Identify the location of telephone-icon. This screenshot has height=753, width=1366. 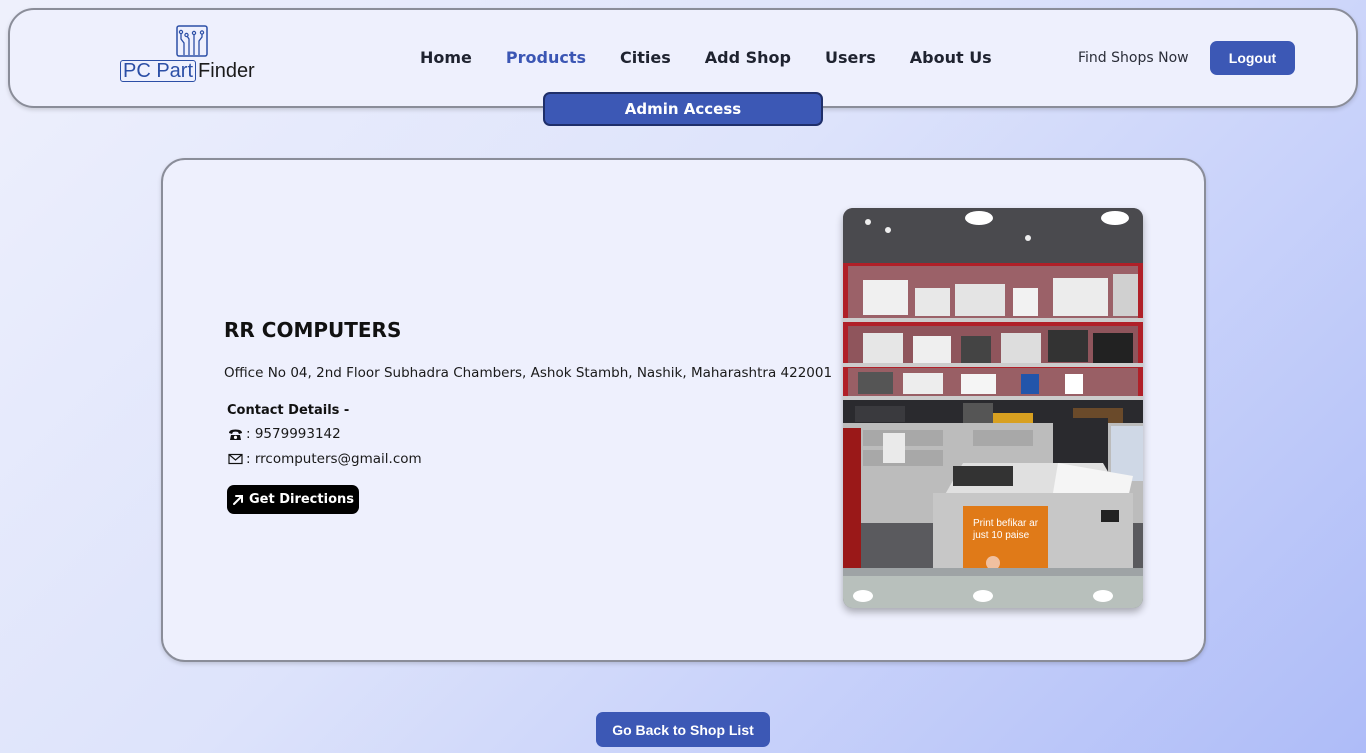
(235, 434).